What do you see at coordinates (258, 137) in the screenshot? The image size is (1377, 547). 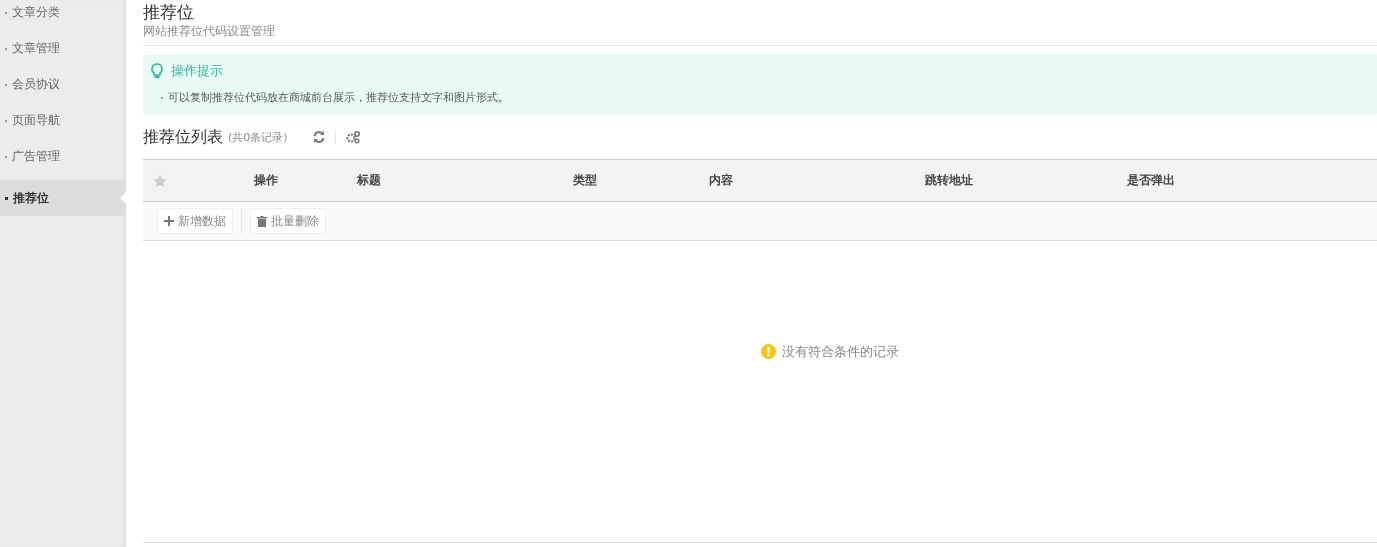 I see `record-count: (共0条记录)` at bounding box center [258, 137].